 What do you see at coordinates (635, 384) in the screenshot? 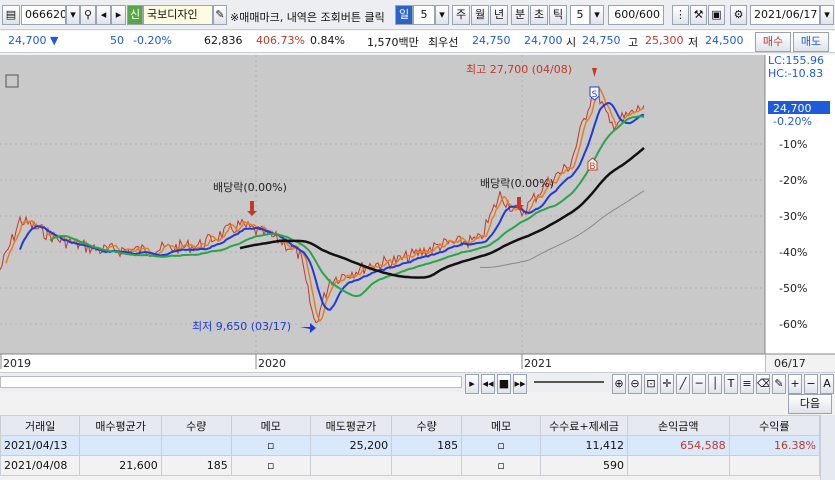
I see `zoom-out-icon: ⊖` at bounding box center [635, 384].